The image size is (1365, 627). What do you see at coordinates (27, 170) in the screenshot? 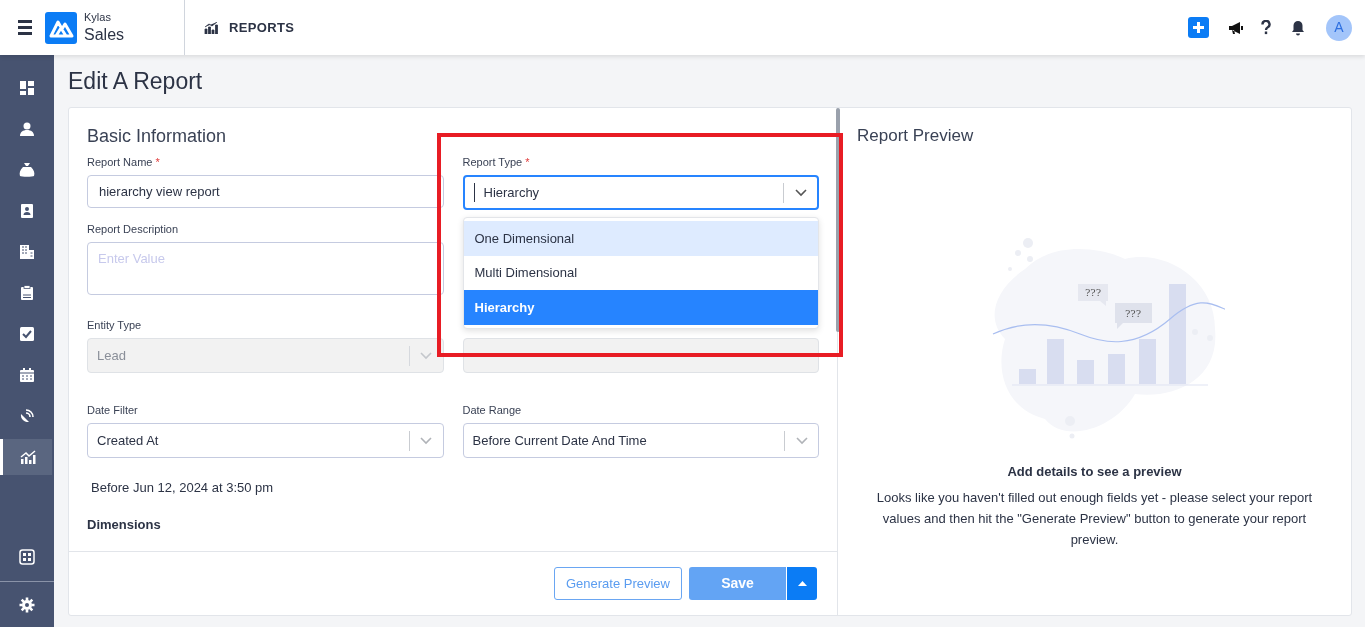
I see `money-bag-icon` at bounding box center [27, 170].